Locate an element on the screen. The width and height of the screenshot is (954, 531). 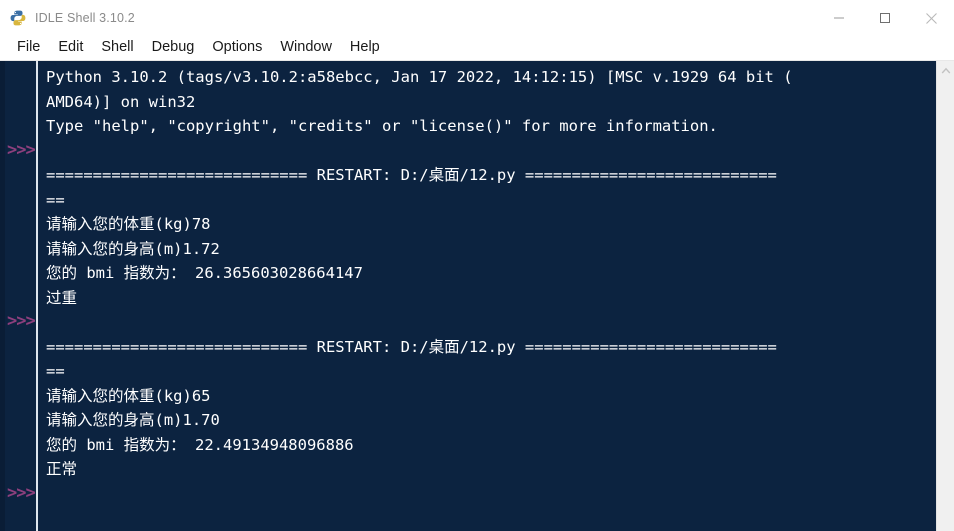
window-controls is located at coordinates (885, 18).